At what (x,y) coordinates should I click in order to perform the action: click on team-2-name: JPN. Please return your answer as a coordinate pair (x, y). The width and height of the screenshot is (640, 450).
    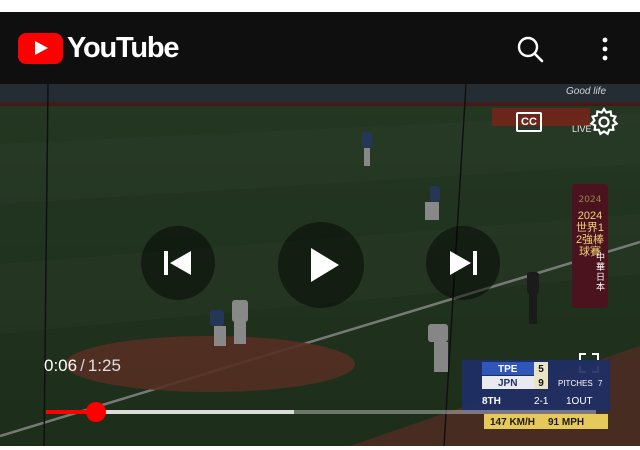
    Looking at the image, I should click on (507, 383).